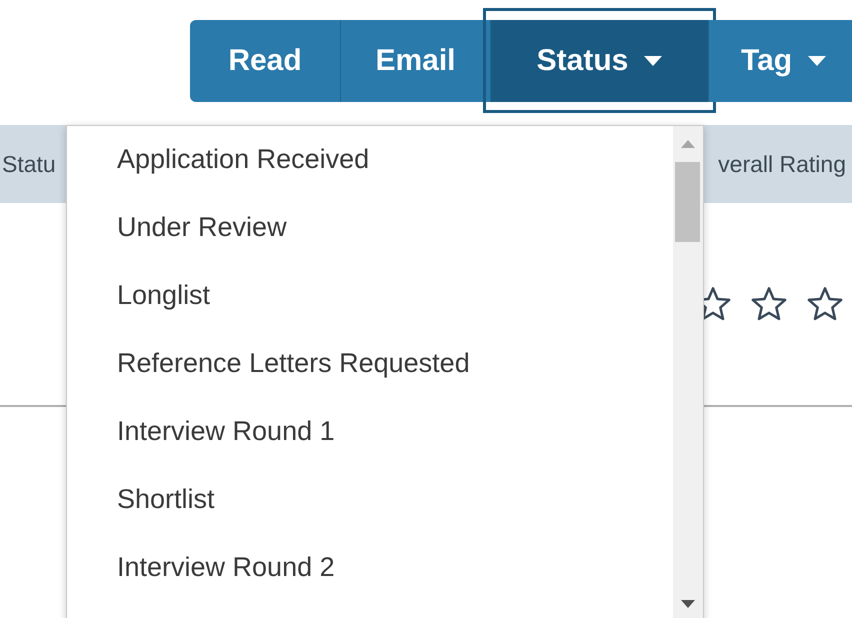  I want to click on column-header: Statu, so click(29, 164).